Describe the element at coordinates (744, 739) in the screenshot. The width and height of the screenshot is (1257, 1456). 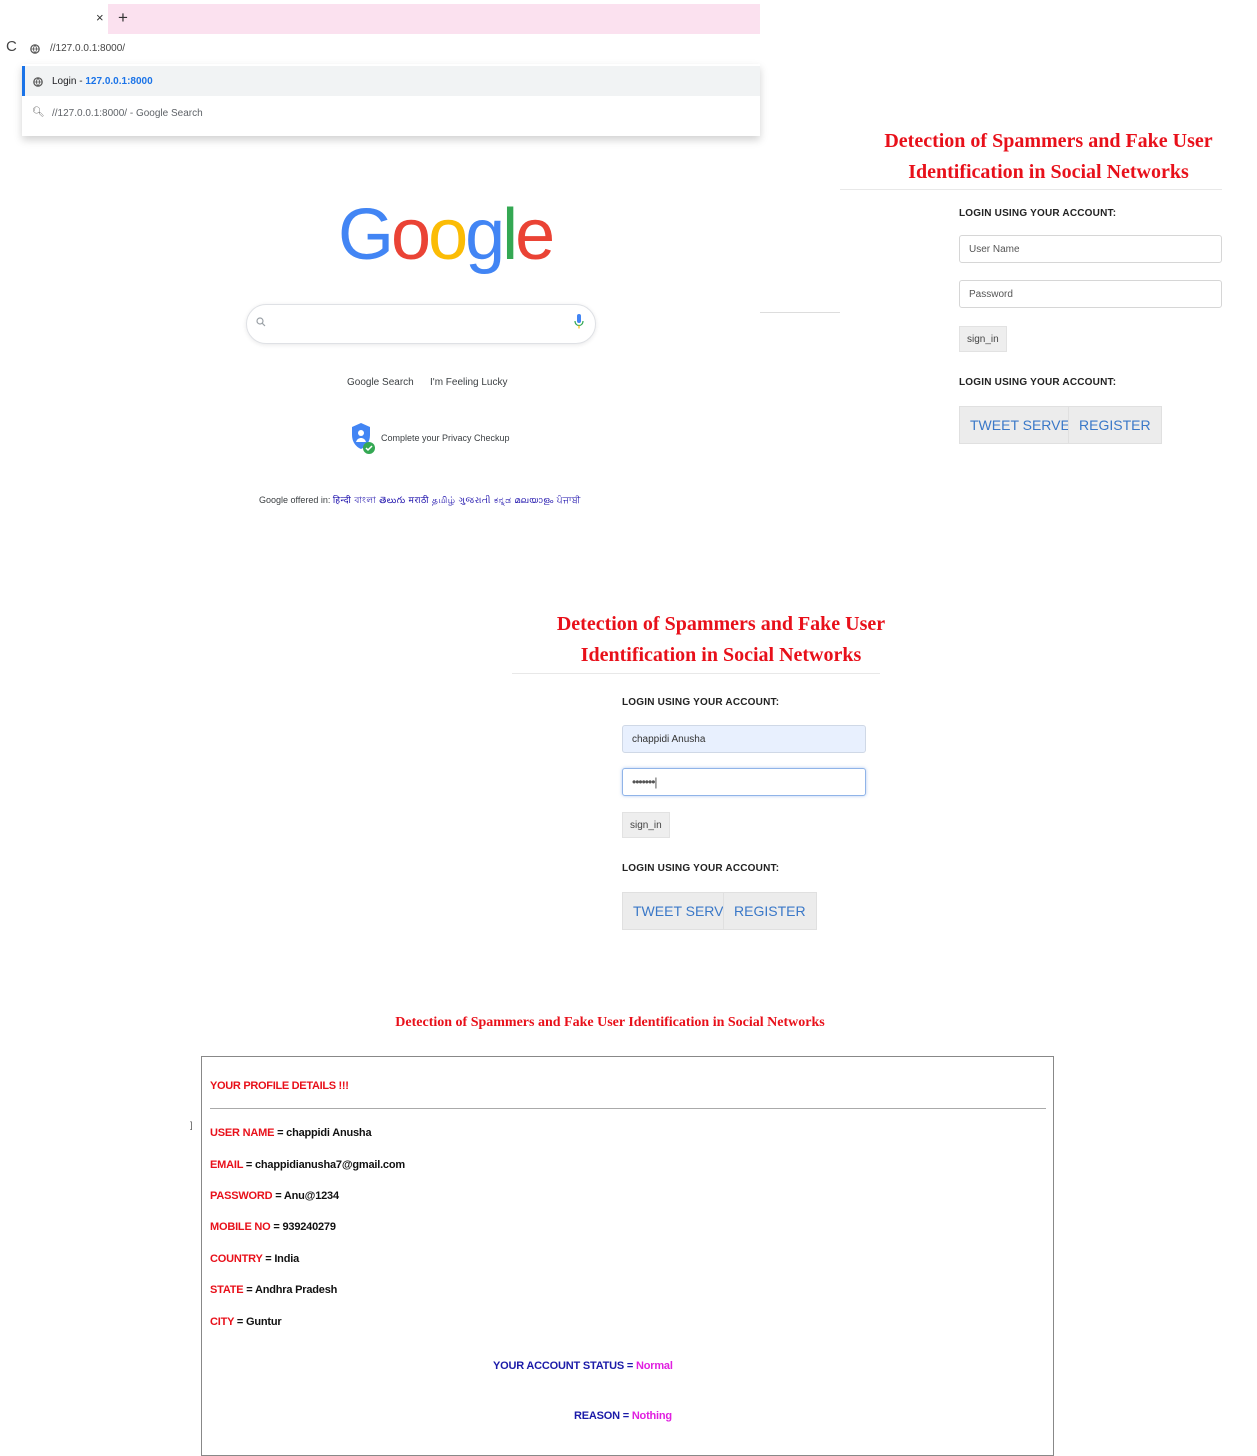
I see `username-field: chappidi Anusha` at that location.